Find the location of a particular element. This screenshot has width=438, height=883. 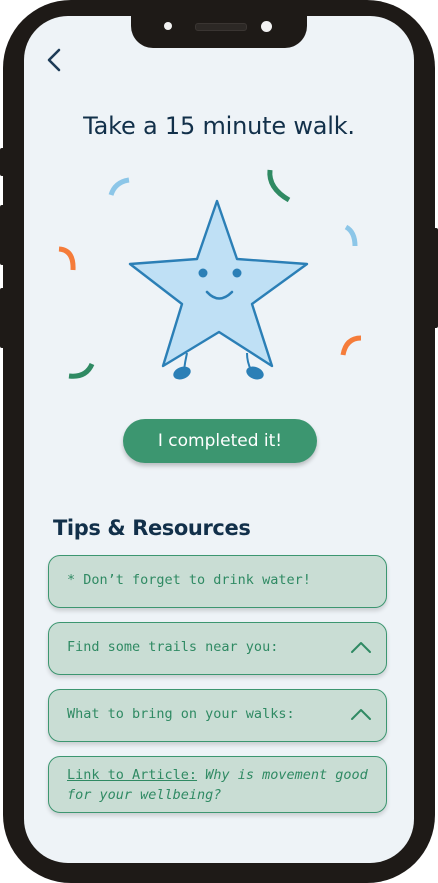

star-right-eye is located at coordinates (237, 273).